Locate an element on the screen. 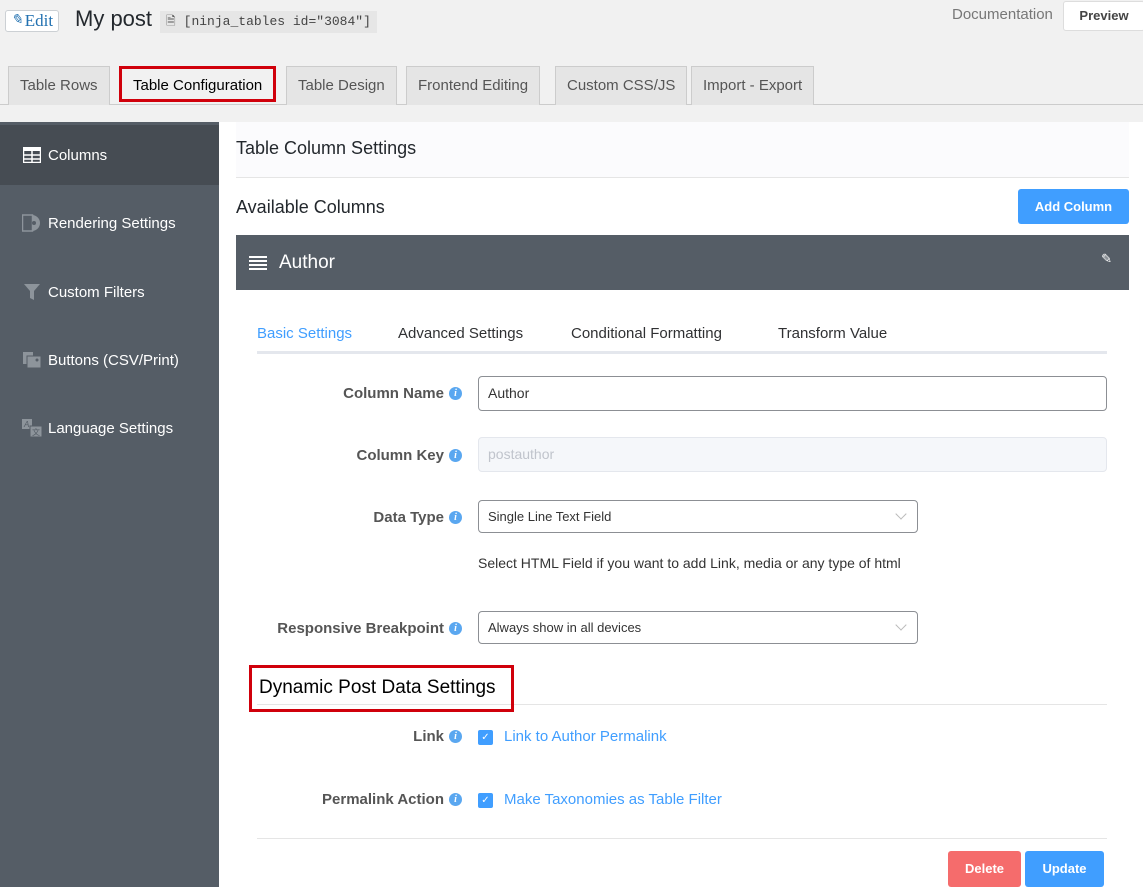  data-type-label-text: Data Type is located at coordinates (408, 517).